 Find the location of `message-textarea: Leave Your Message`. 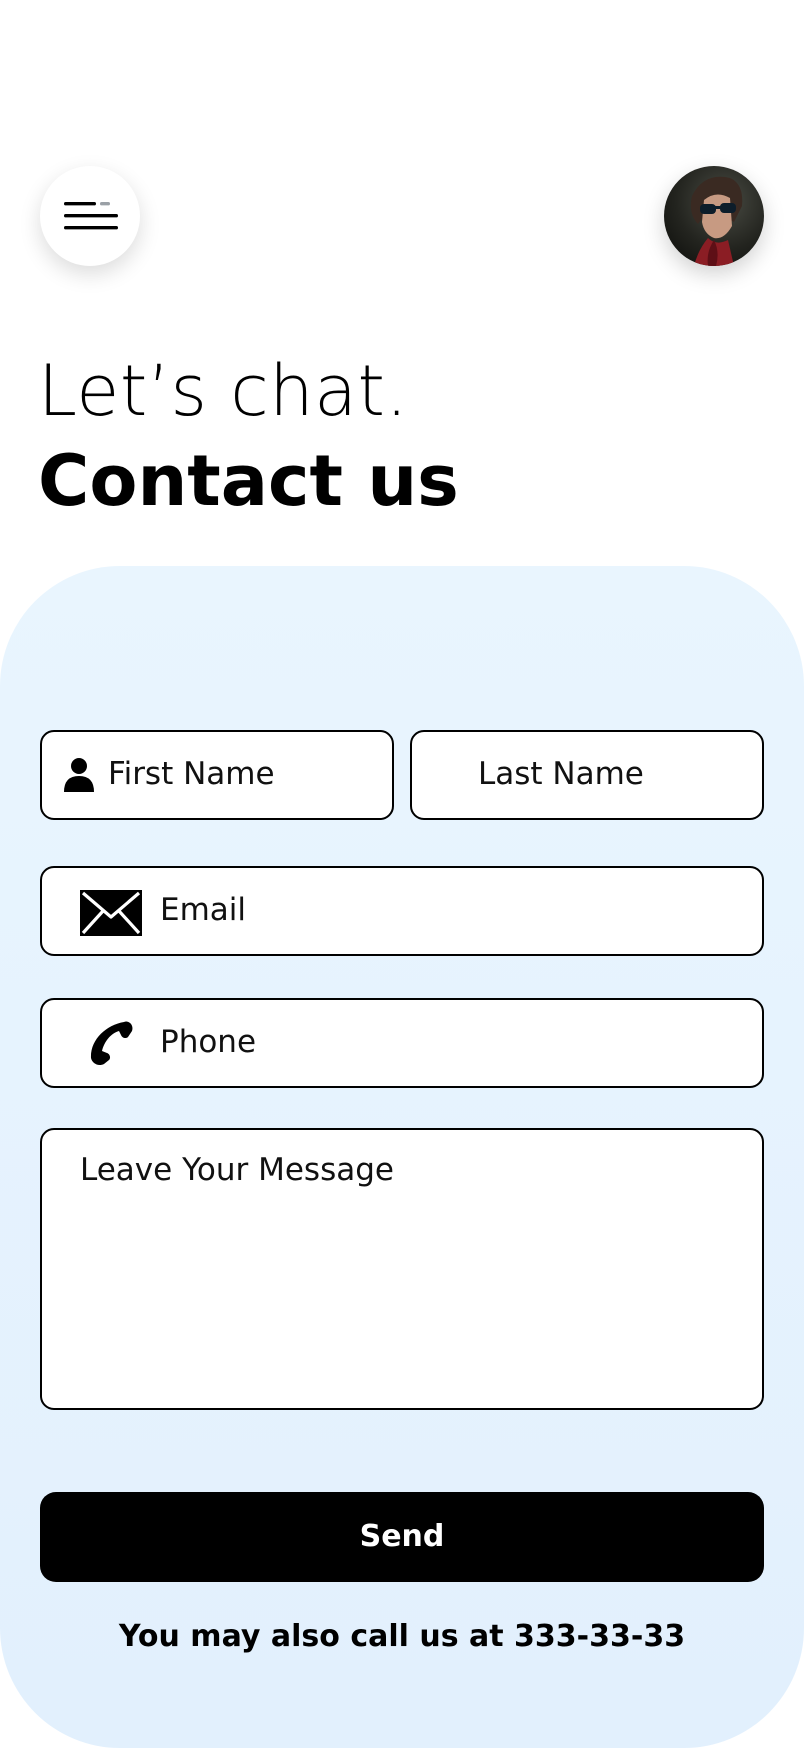

message-textarea: Leave Your Message is located at coordinates (402, 1269).